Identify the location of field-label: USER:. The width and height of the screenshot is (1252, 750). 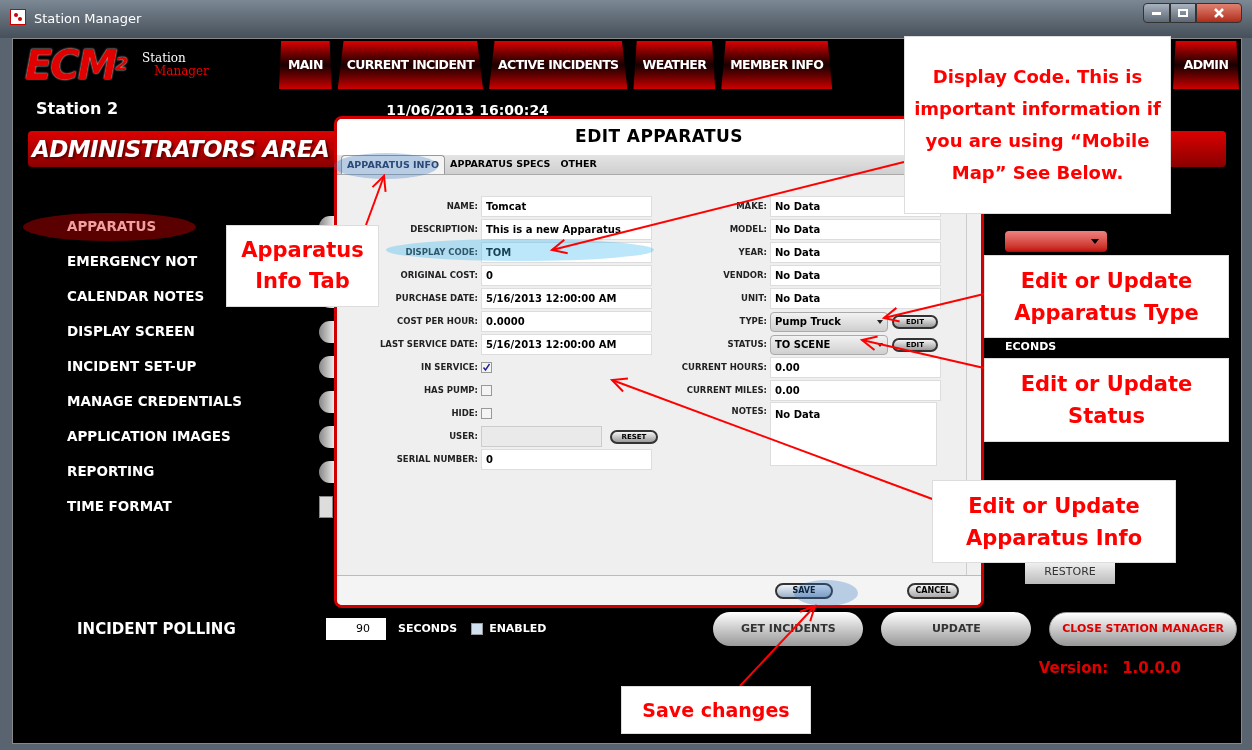
(463, 436).